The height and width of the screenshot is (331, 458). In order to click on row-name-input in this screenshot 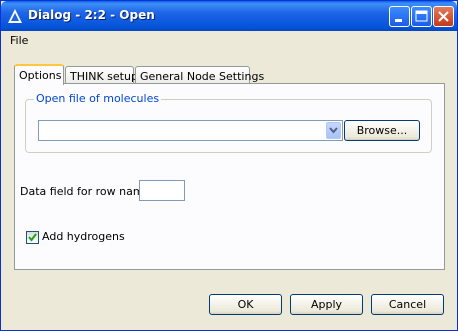, I will do `click(162, 190)`.